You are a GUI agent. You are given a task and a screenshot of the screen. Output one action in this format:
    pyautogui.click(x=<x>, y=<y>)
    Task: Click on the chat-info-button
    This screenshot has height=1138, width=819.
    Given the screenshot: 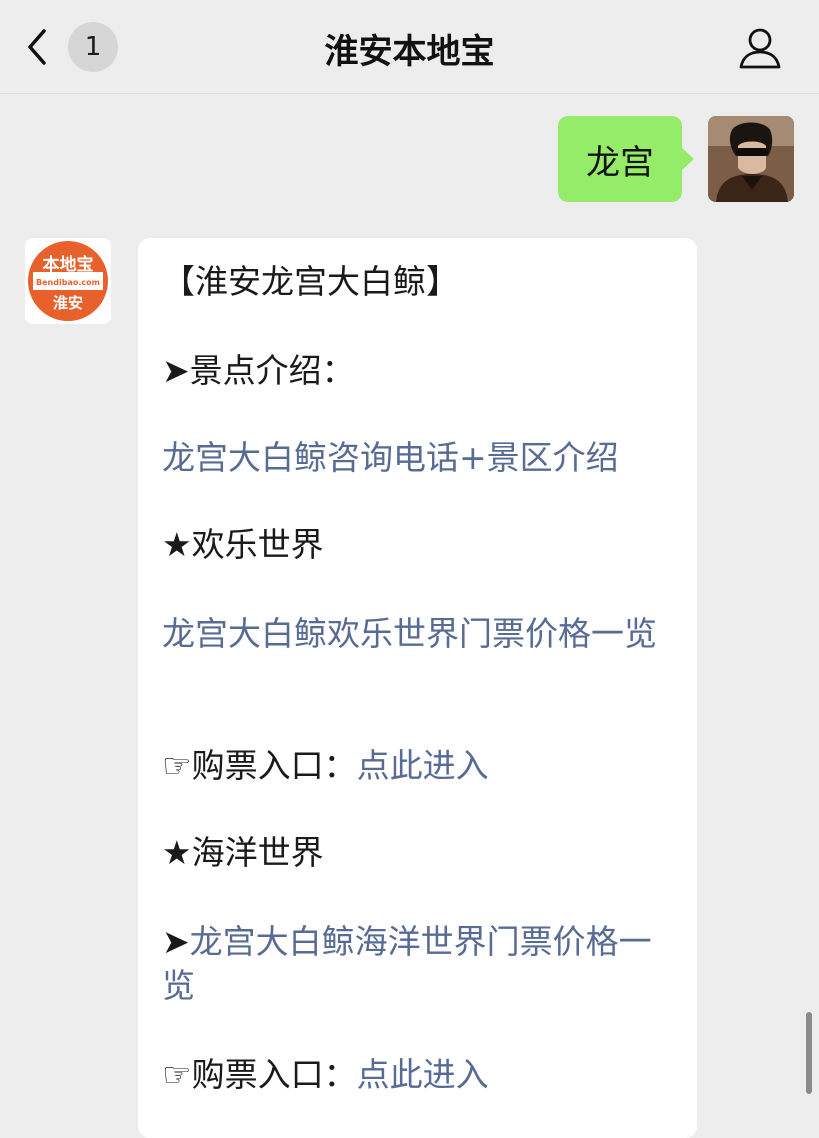 What is the action you would take?
    pyautogui.click(x=760, y=48)
    